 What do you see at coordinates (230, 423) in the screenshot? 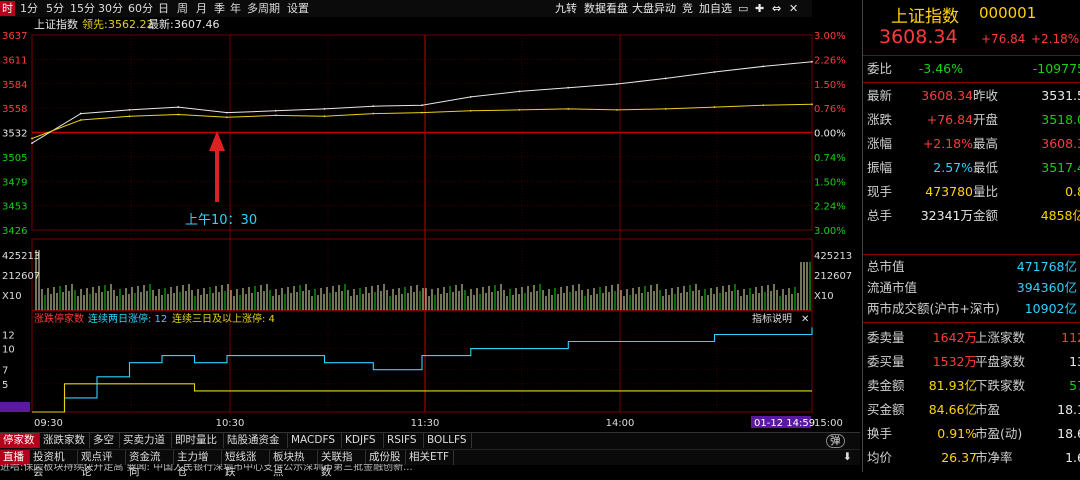
I see `time-tick-label: 10:30` at bounding box center [230, 423].